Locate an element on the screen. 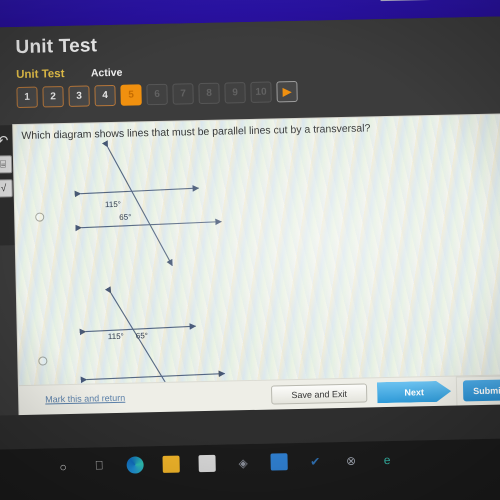  angle-label-upper: 115° is located at coordinates (113, 204).